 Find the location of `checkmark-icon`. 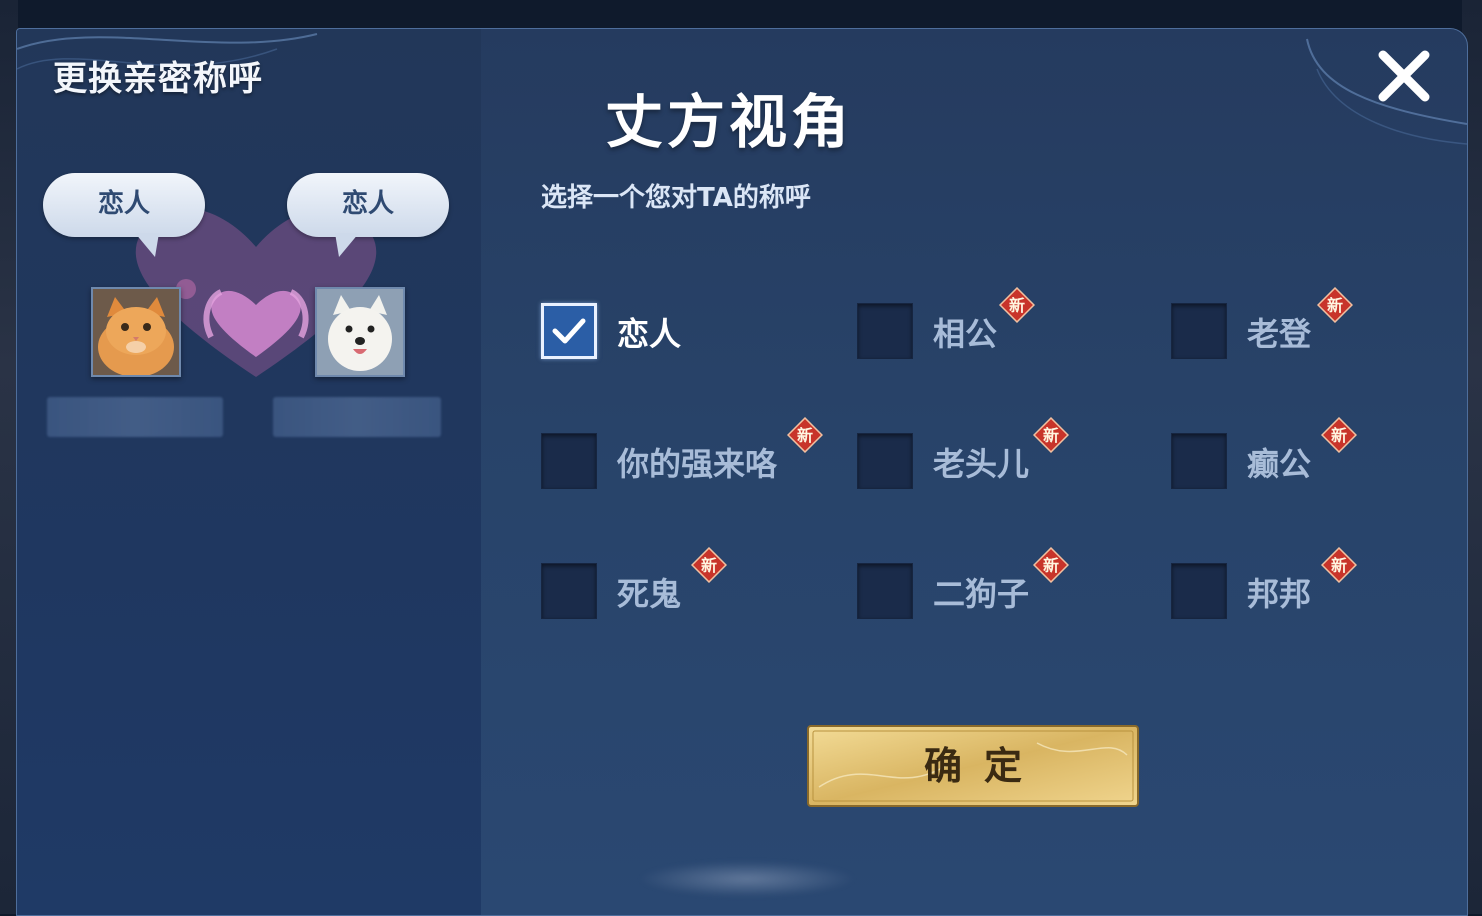

checkmark-icon is located at coordinates (569, 331).